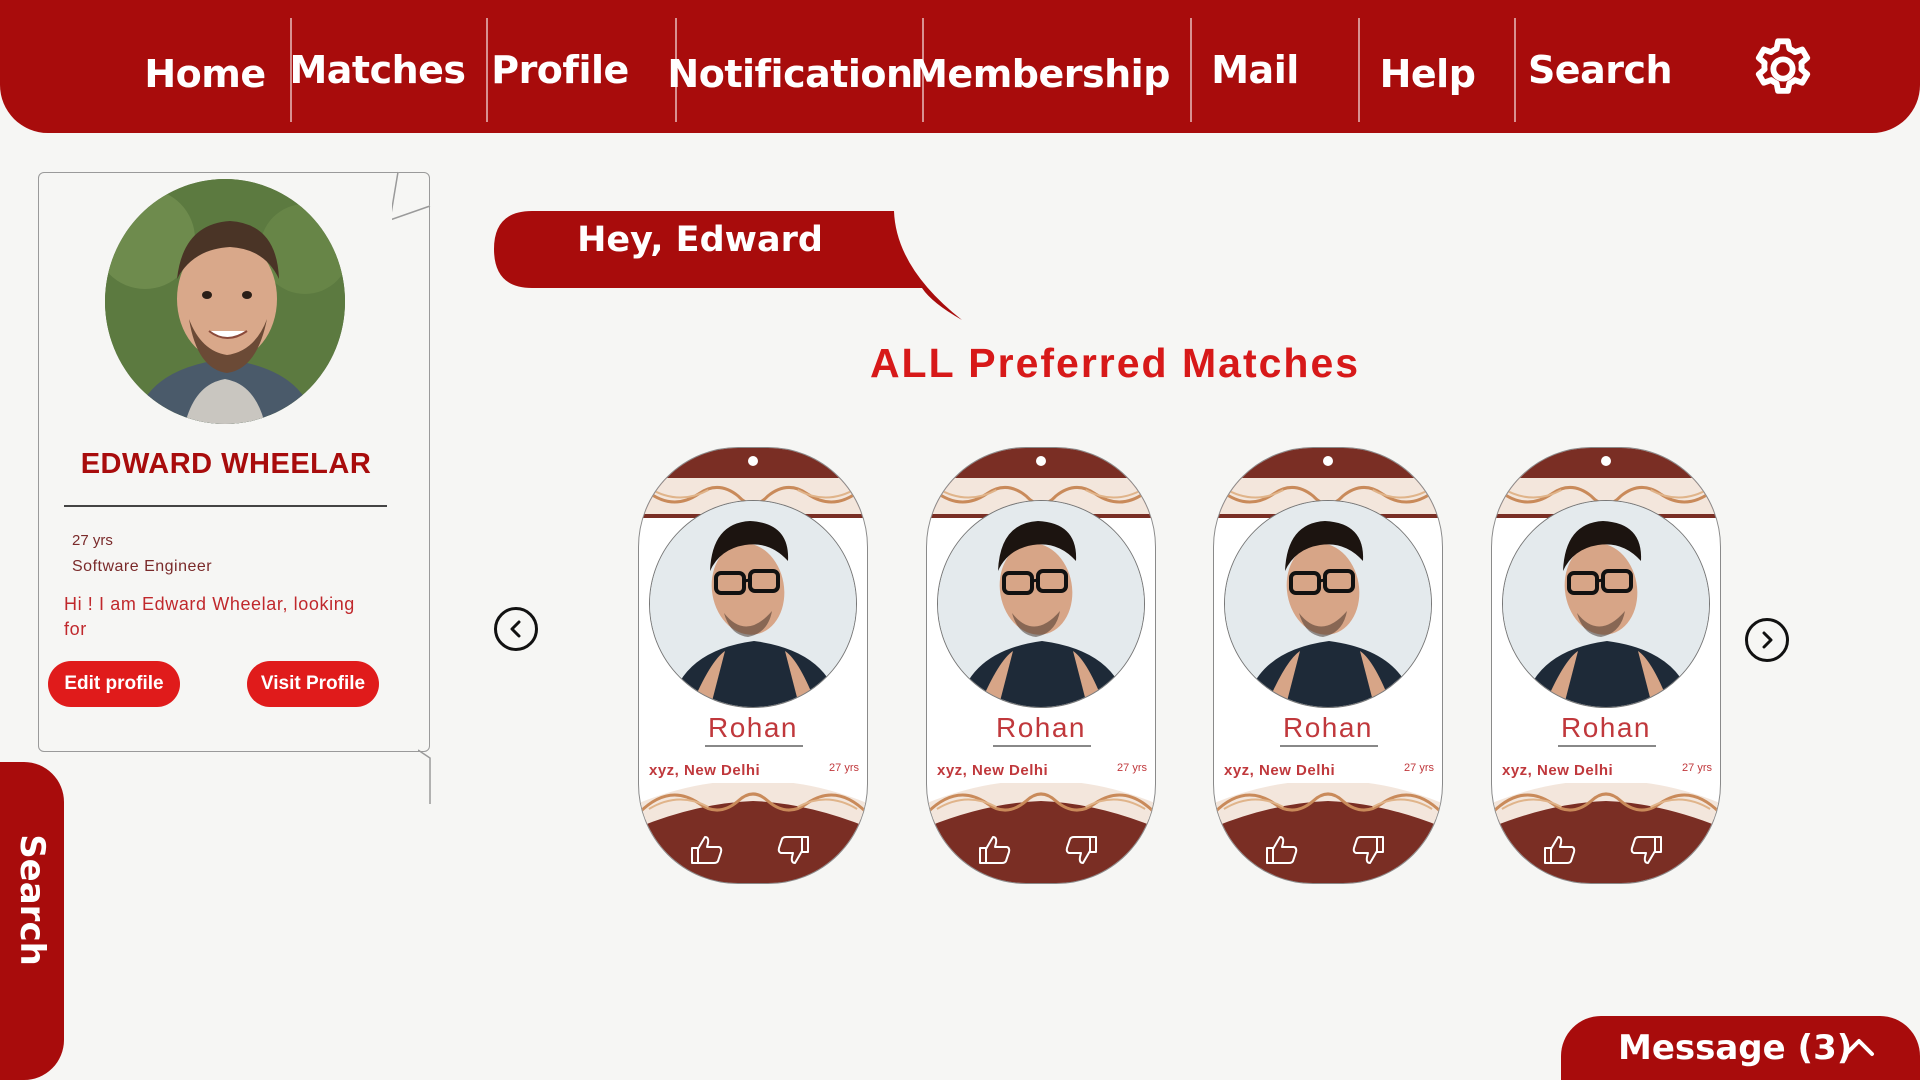 The width and height of the screenshot is (1920, 1080). Describe the element at coordinates (1783, 69) in the screenshot. I see `gear-icon` at that location.